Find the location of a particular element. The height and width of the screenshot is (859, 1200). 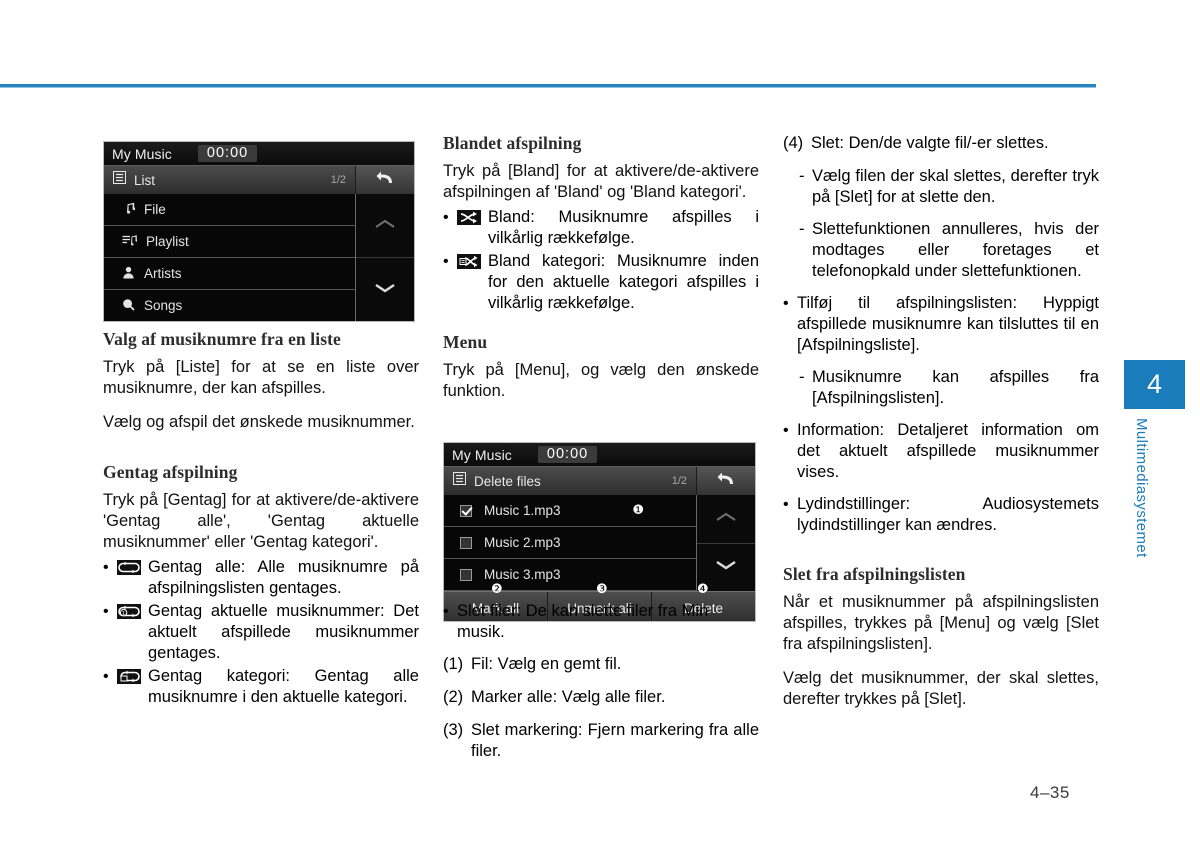

numbered-text: Fil: Vælg en gemt fil. is located at coordinates (546, 664).